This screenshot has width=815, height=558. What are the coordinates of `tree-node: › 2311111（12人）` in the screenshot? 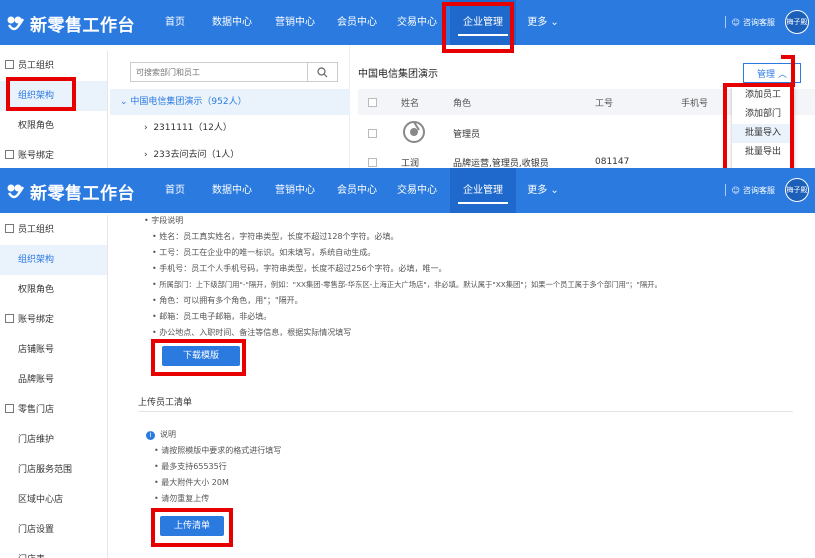 It's located at (230, 128).